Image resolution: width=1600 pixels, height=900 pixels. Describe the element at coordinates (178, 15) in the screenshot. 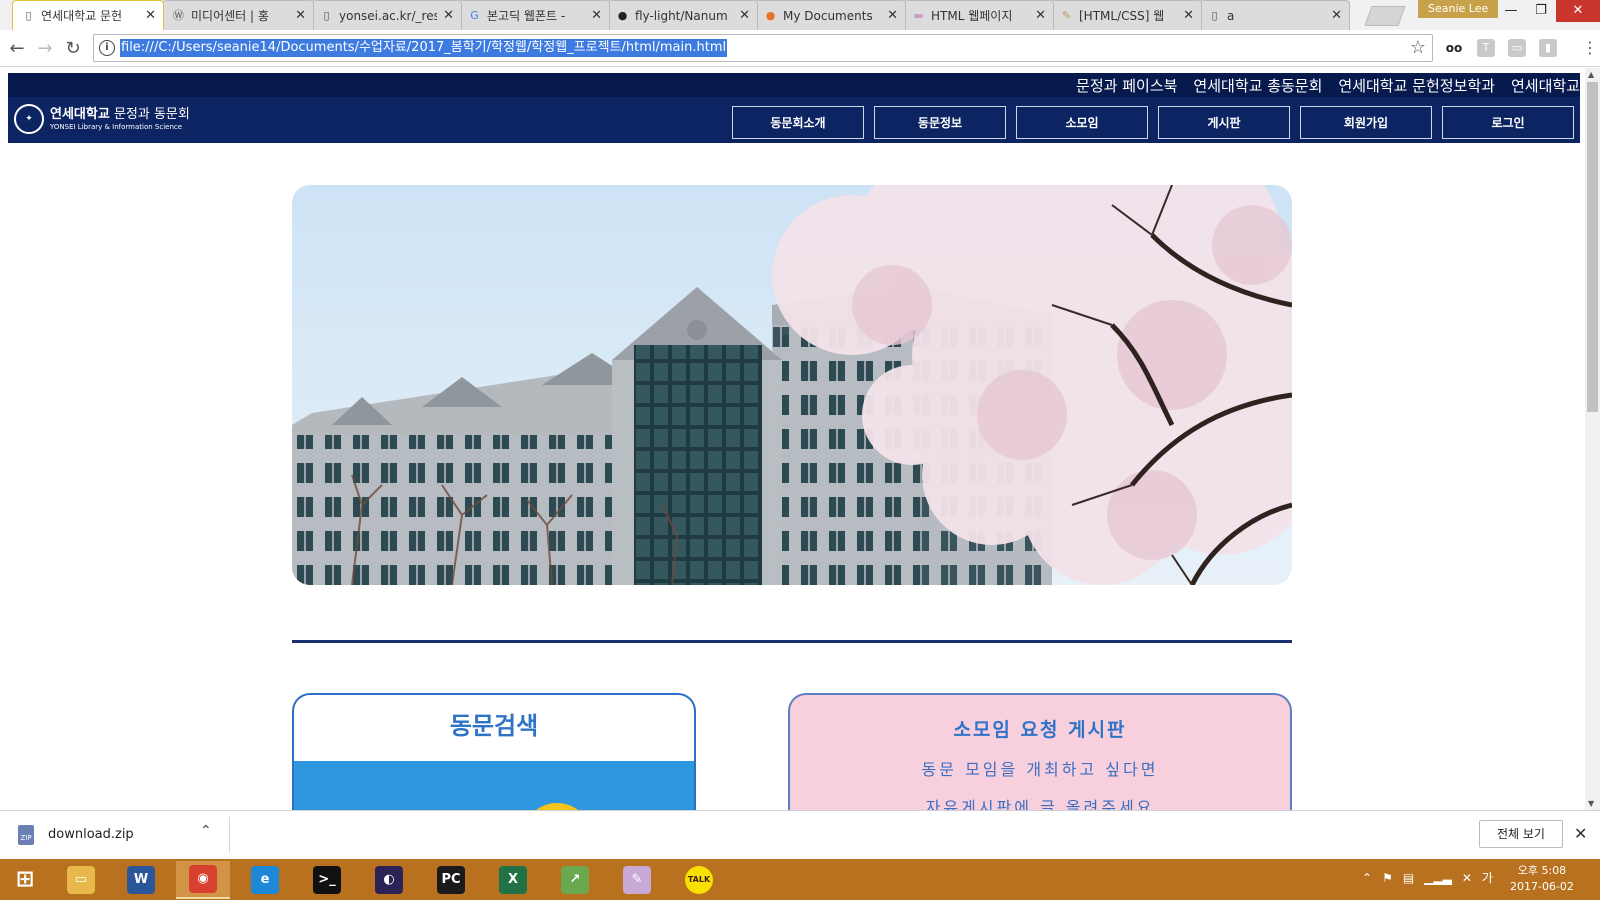

I see `wordpress-icon: Ⓦ` at that location.